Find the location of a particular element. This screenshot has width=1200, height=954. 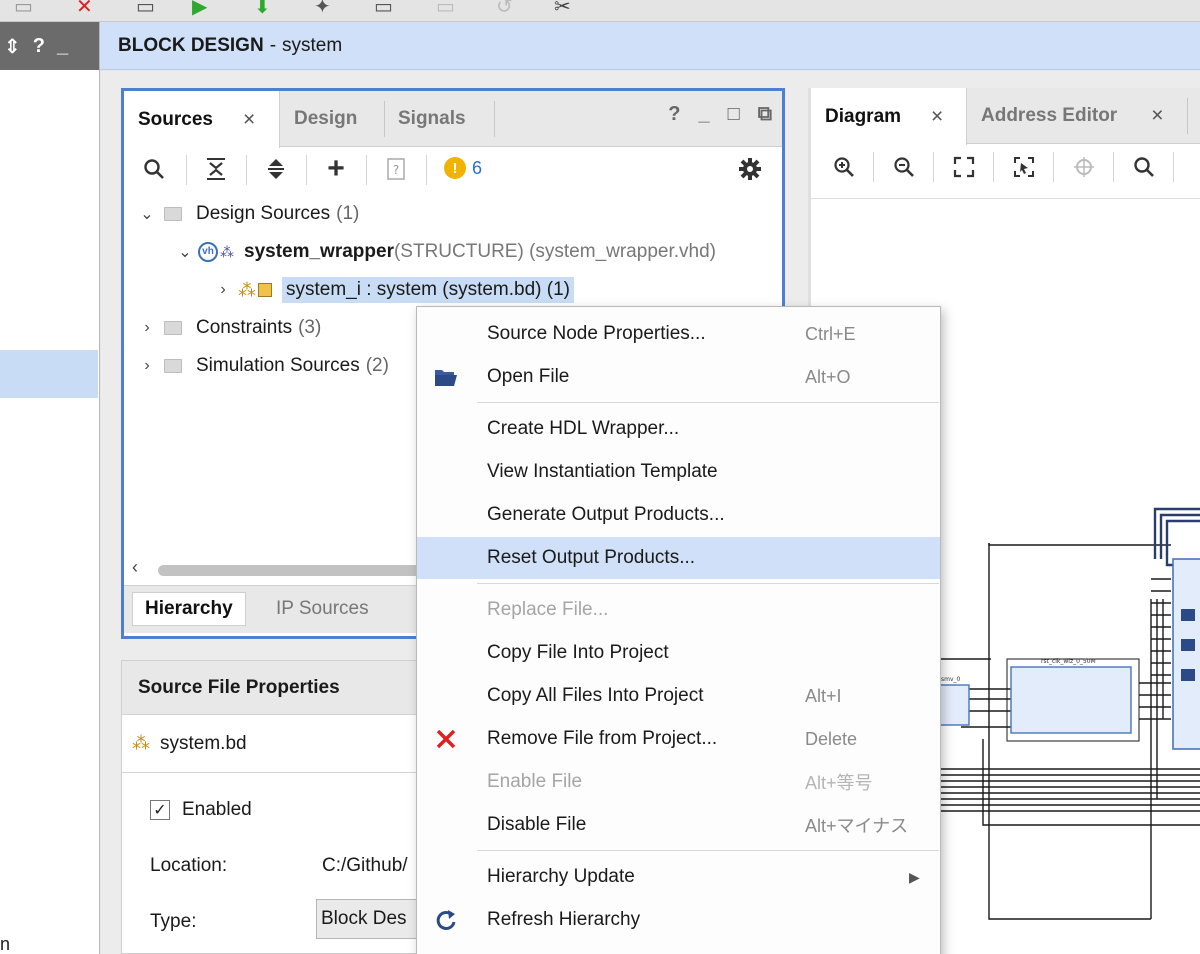

toolbar-close-icon: ✕ is located at coordinates (84, 9).